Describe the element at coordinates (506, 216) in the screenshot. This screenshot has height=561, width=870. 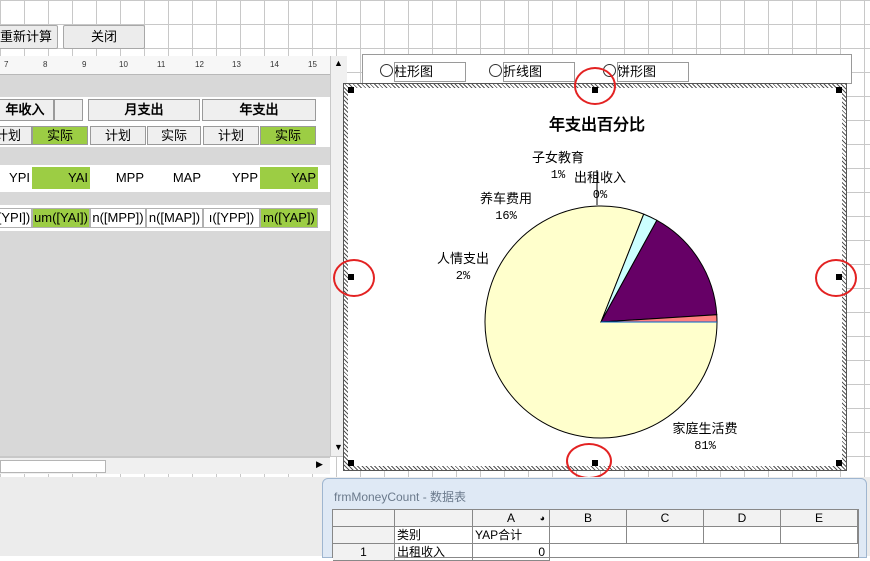
I see `slice-percent-label: 16%` at that location.